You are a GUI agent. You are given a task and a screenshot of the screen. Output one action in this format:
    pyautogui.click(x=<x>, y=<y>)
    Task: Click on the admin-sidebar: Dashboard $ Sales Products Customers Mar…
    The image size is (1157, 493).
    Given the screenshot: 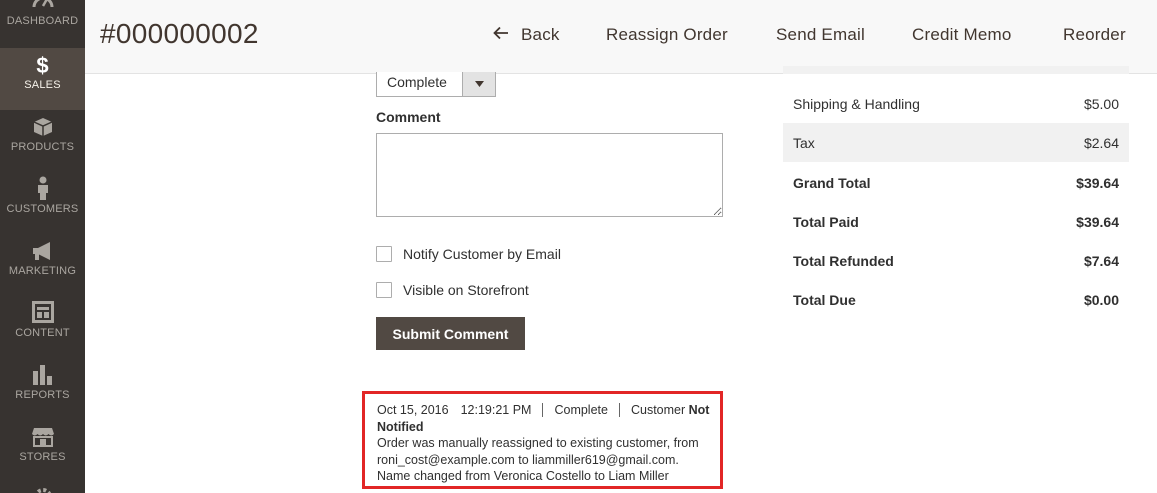 What is the action you would take?
    pyautogui.click(x=42, y=246)
    